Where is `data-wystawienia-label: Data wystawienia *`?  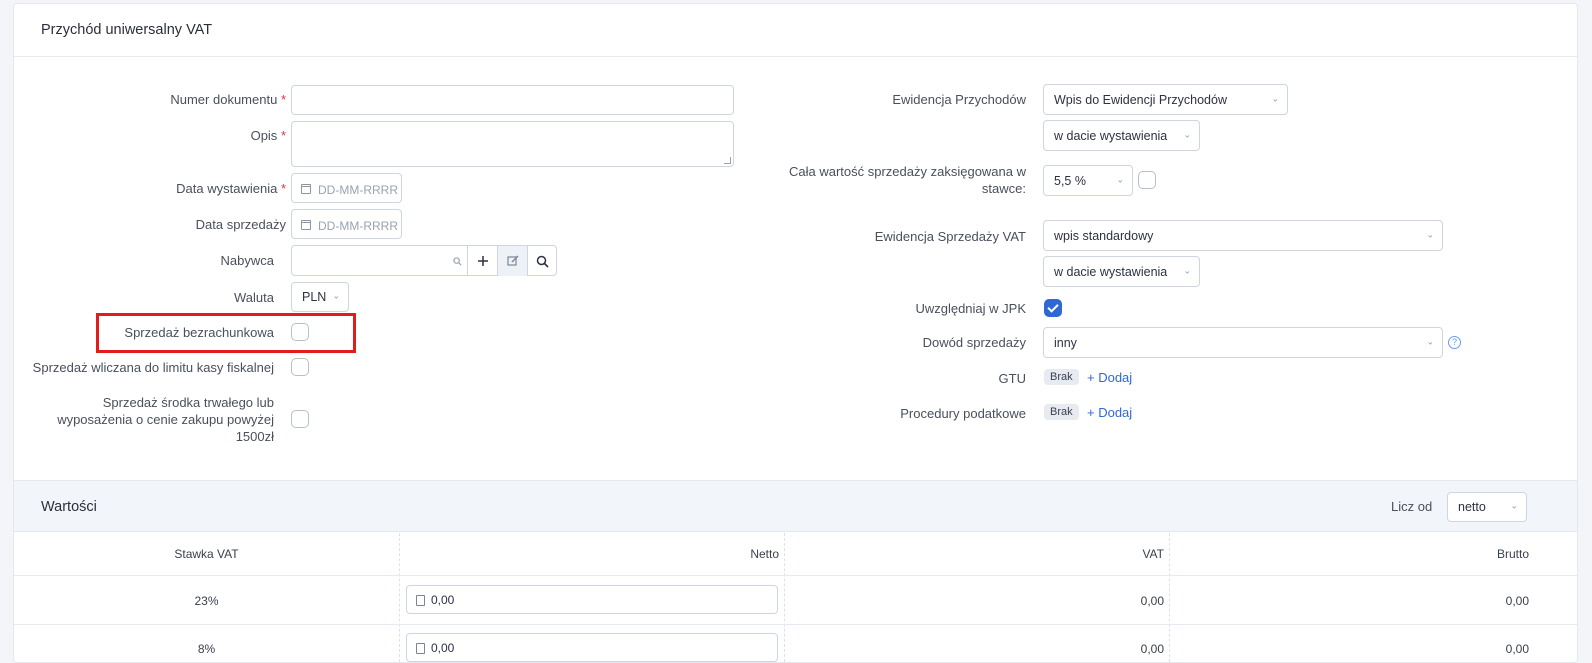 data-wystawienia-label: Data wystawienia * is located at coordinates (180, 188).